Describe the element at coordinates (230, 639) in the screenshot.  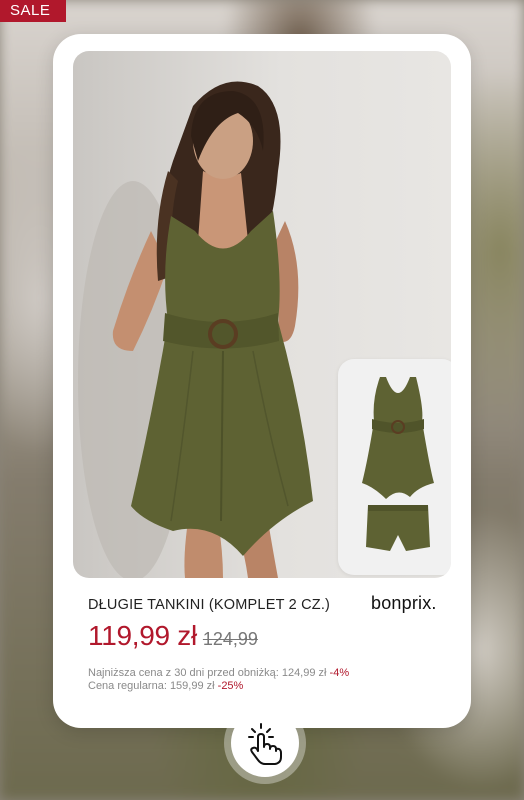
I see `old-price: 124,99` at that location.